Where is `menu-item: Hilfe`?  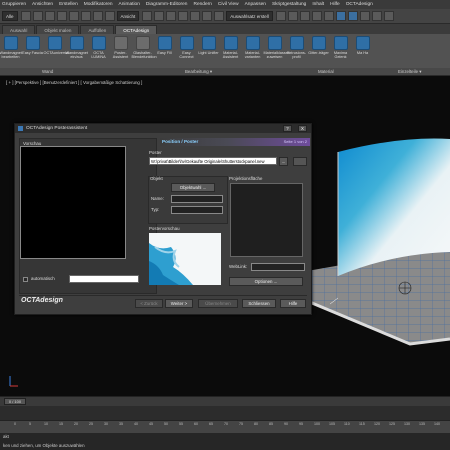
menu-item: Hilfe is located at coordinates (335, 4).